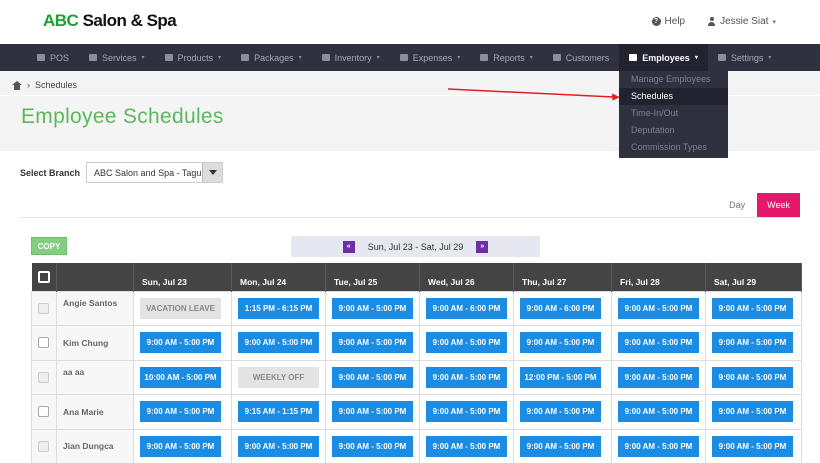  Describe the element at coordinates (43, 276) in the screenshot. I see `select-all-checkbox` at that location.